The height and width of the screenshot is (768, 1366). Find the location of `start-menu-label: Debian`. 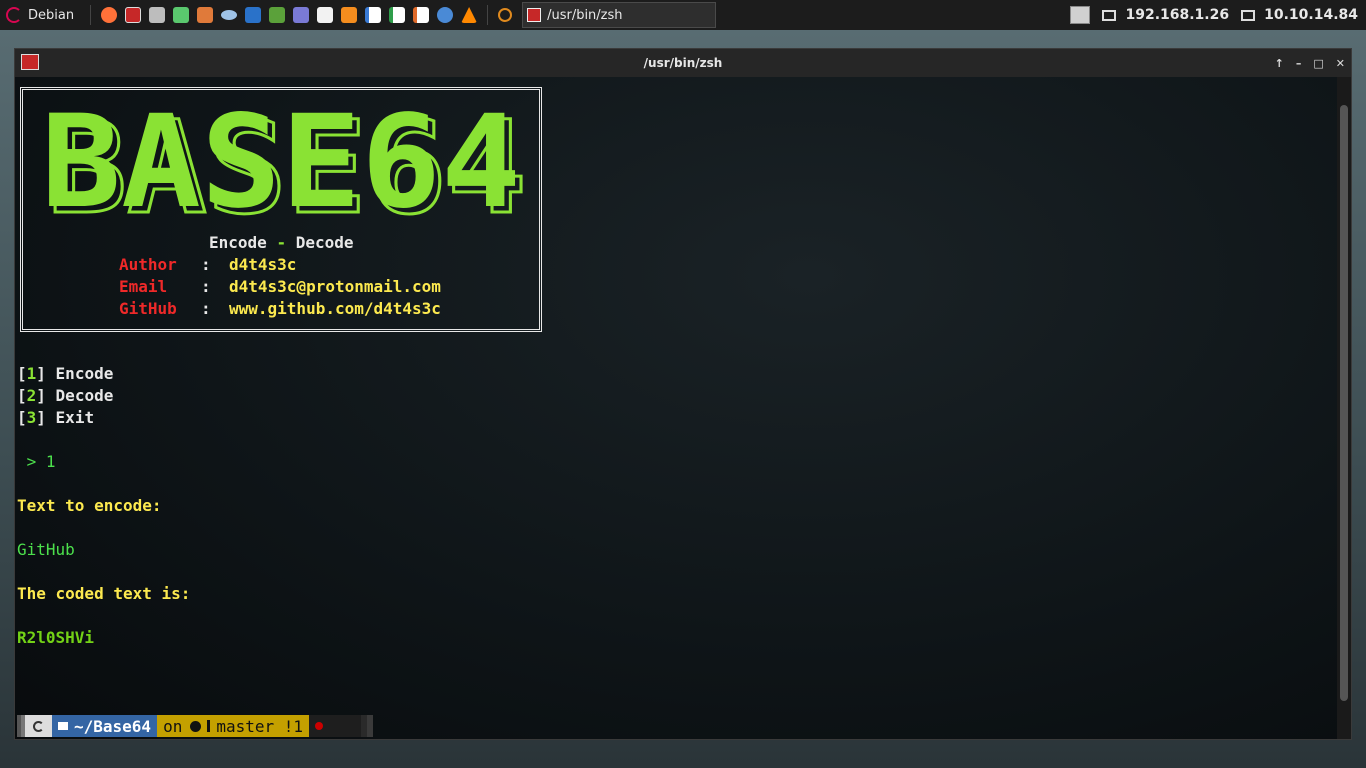

start-menu-label: Debian is located at coordinates (51, 15).